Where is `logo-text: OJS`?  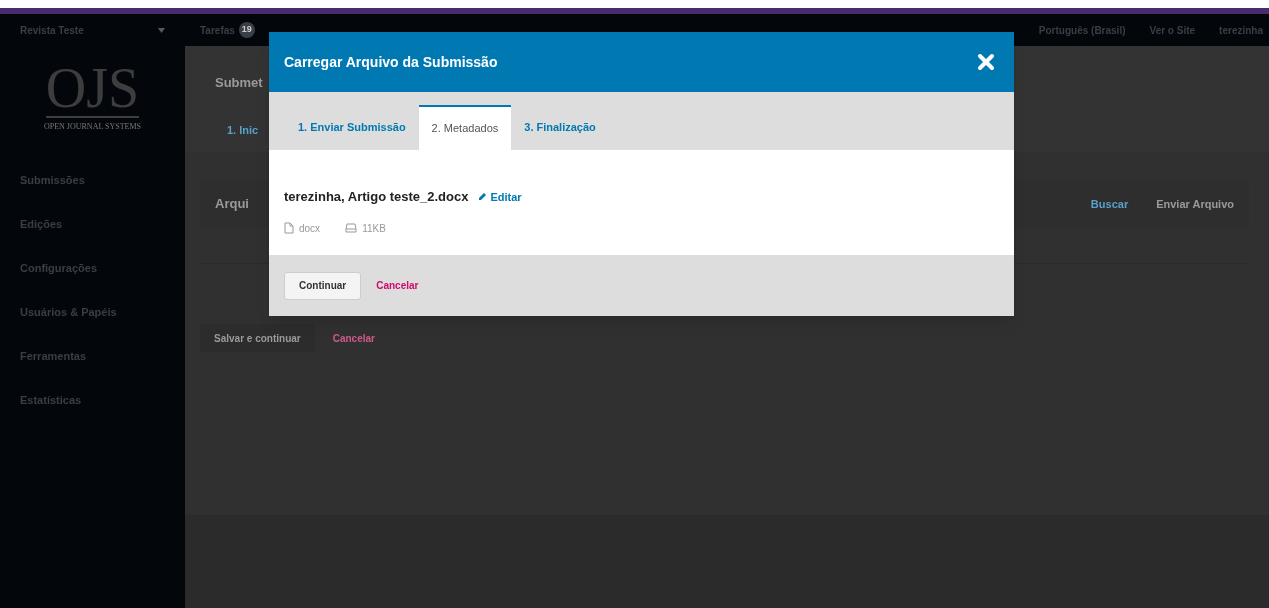 logo-text: OJS is located at coordinates (92, 88).